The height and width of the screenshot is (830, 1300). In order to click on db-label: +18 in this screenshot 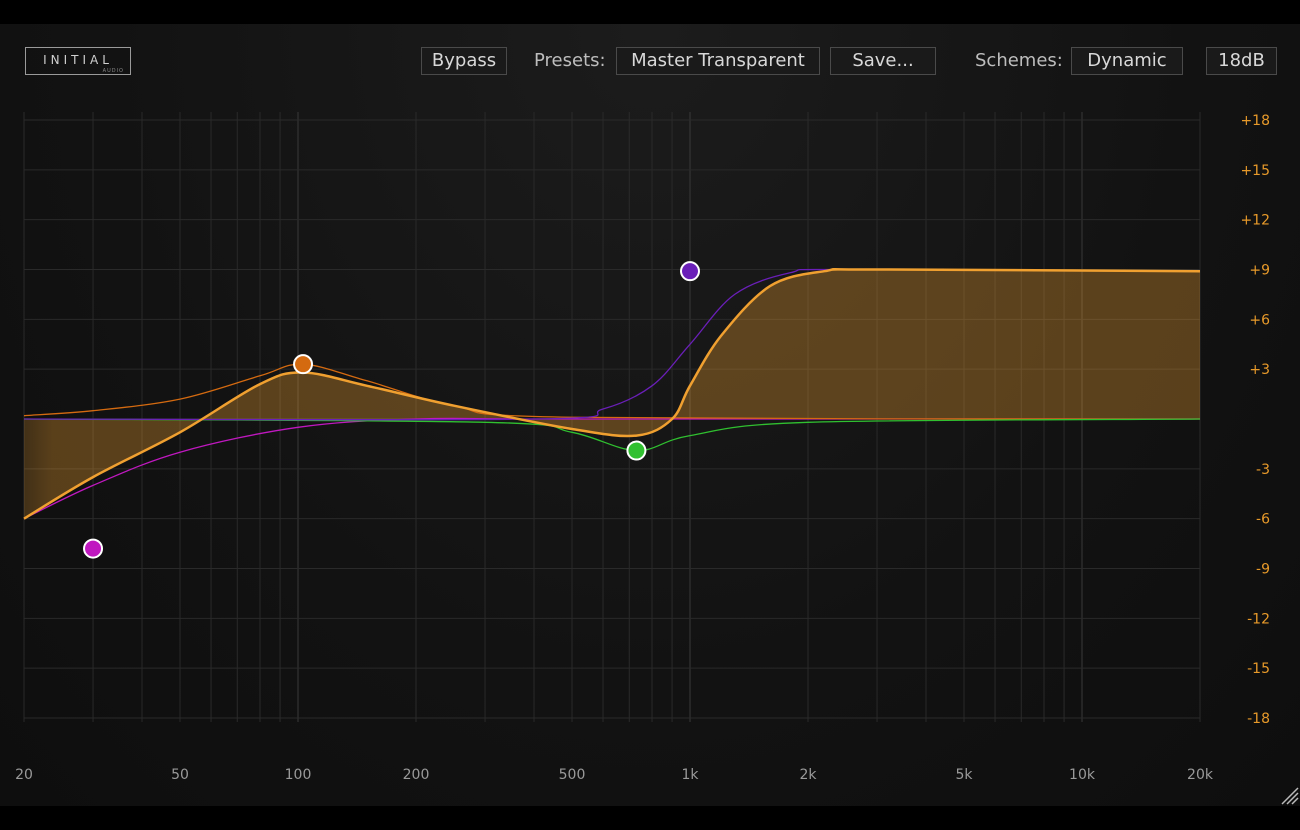, I will do `click(1255, 121)`.